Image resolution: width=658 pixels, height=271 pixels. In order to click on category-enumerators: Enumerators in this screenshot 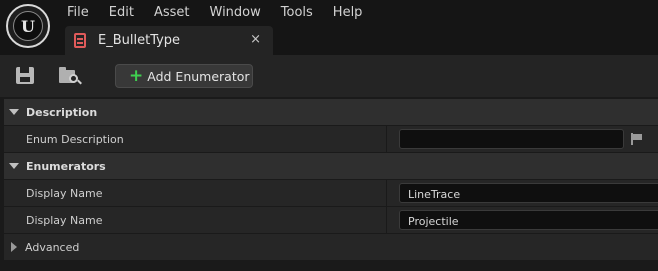, I will do `click(331, 166)`.